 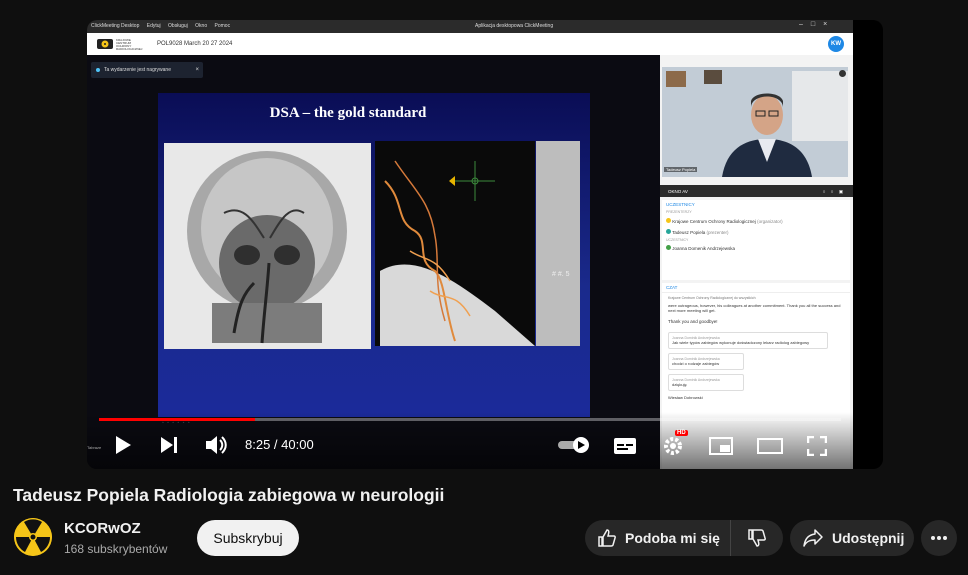 What do you see at coordinates (94, 447) in the screenshot?
I see `subtitles-text: Tabraze` at bounding box center [94, 447].